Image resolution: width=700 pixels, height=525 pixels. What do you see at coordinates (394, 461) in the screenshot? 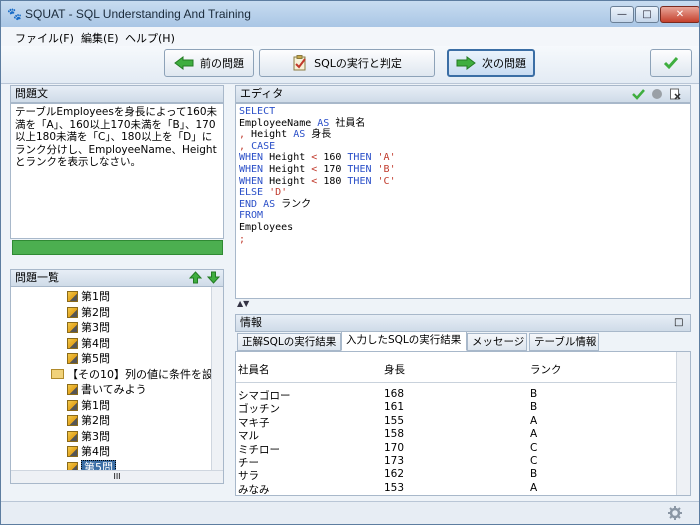
I see `table-cell: 173` at bounding box center [394, 461].